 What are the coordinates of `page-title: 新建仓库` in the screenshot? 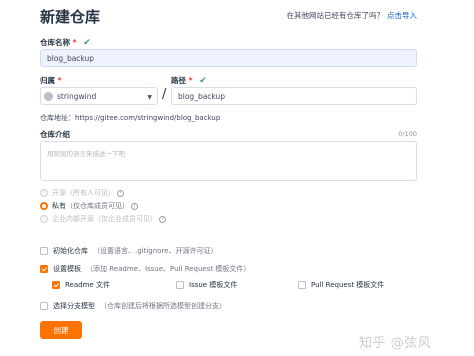 It's located at (70, 17).